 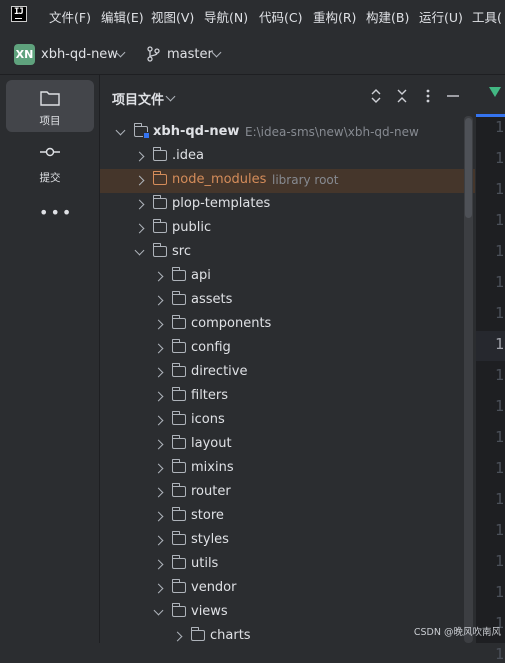 I want to click on editor-tab, so click(x=490, y=96).